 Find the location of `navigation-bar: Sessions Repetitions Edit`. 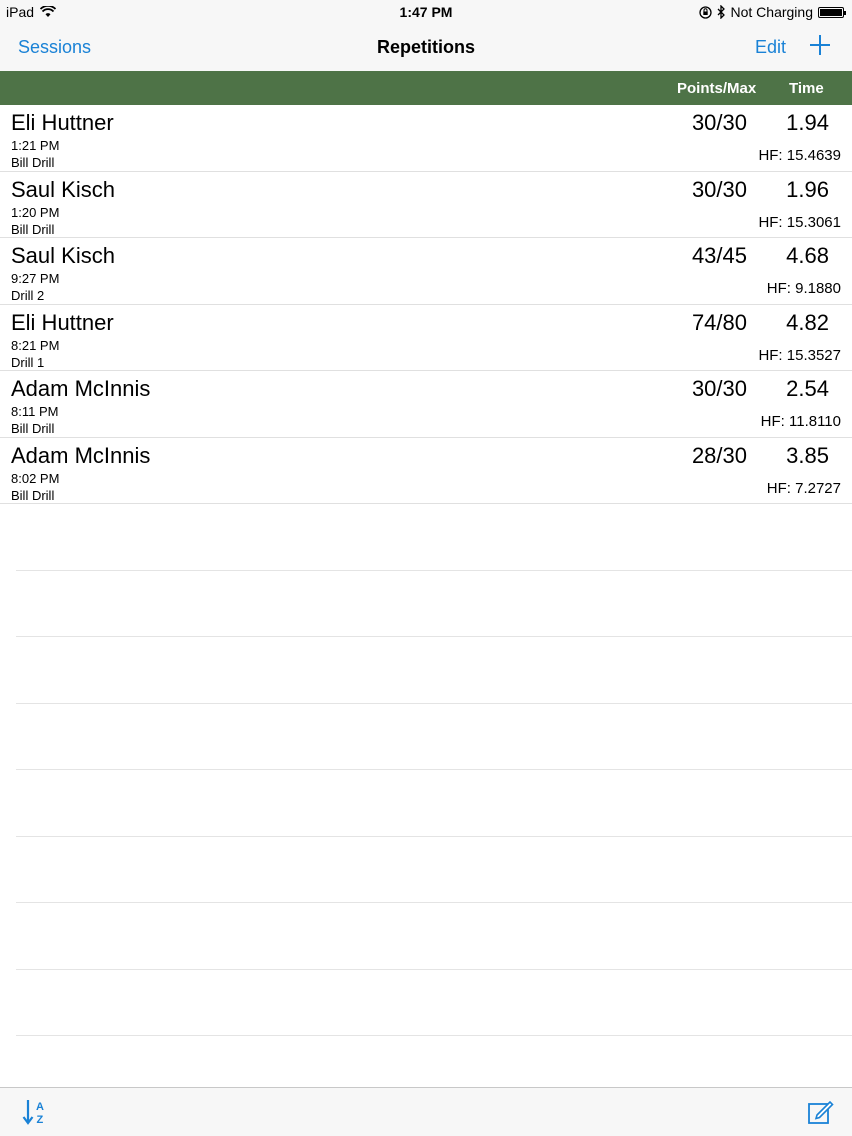

navigation-bar: Sessions Repetitions Edit is located at coordinates (426, 47).